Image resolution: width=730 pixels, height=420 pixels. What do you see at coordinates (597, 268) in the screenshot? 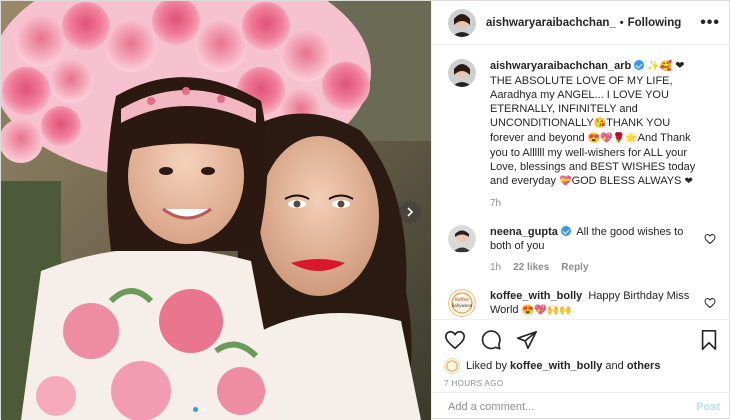
I see `comment-meta: 1h 22 likes Reply` at bounding box center [597, 268].